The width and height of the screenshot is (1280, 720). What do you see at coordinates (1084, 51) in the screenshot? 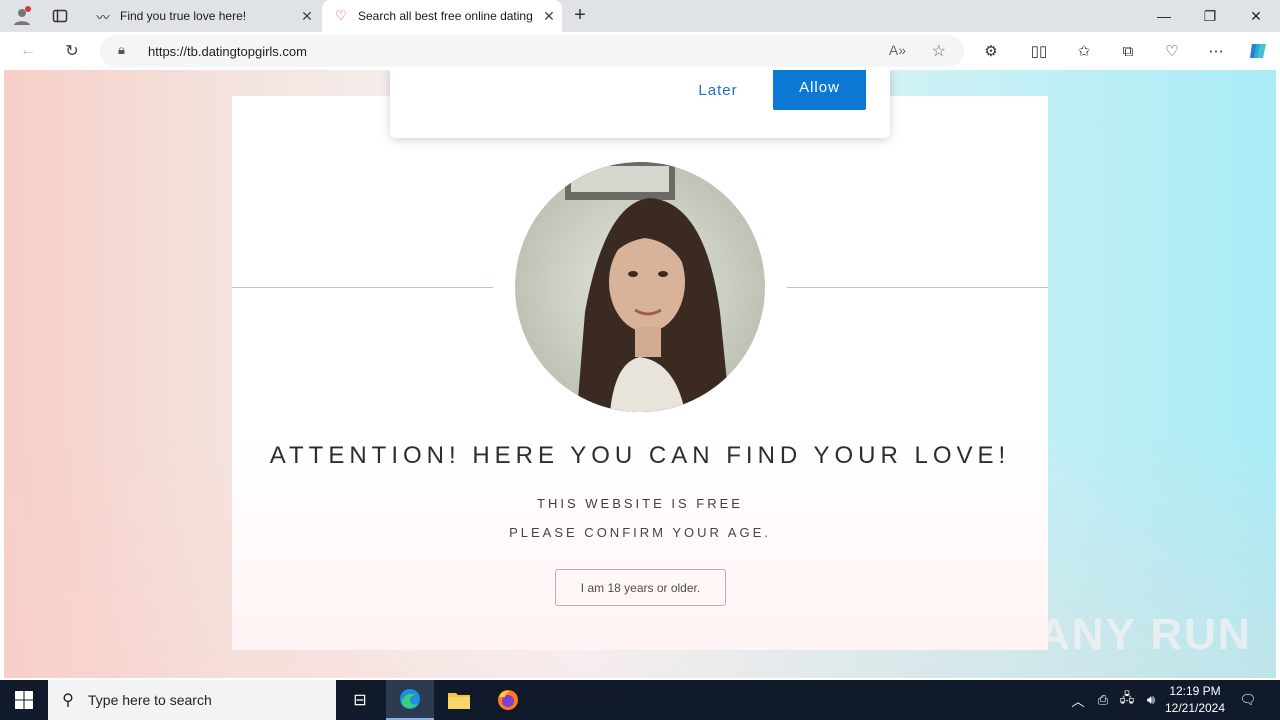
I see `favorites-icon: ✩` at bounding box center [1084, 51].